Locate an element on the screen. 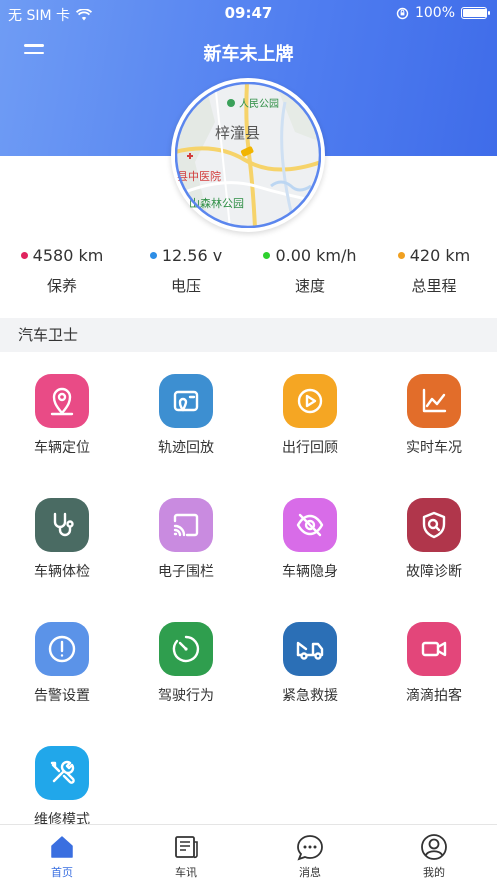 The height and width of the screenshot is (883, 497). tab-item: 消息 is located at coordinates (310, 854).